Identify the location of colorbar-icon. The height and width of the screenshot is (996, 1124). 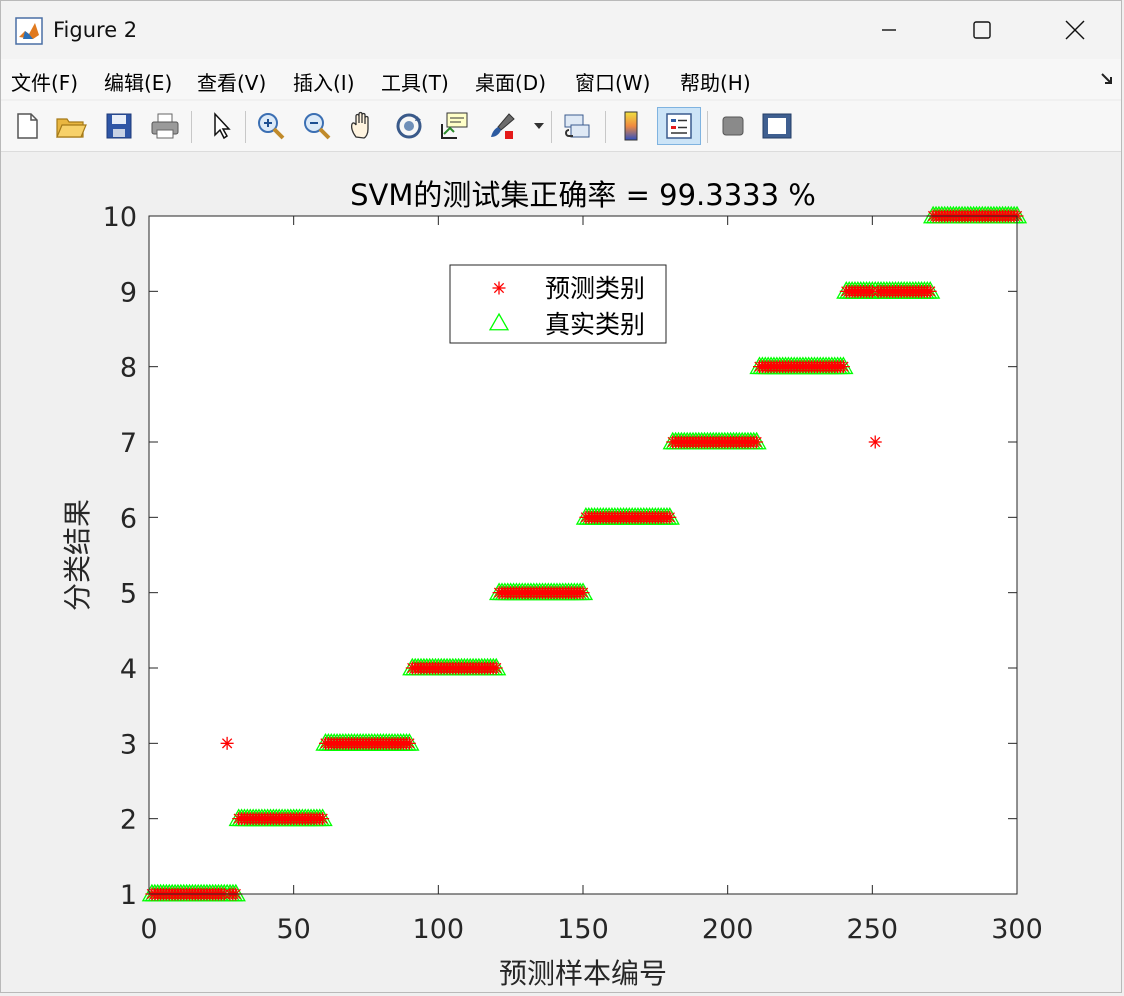
(631, 126).